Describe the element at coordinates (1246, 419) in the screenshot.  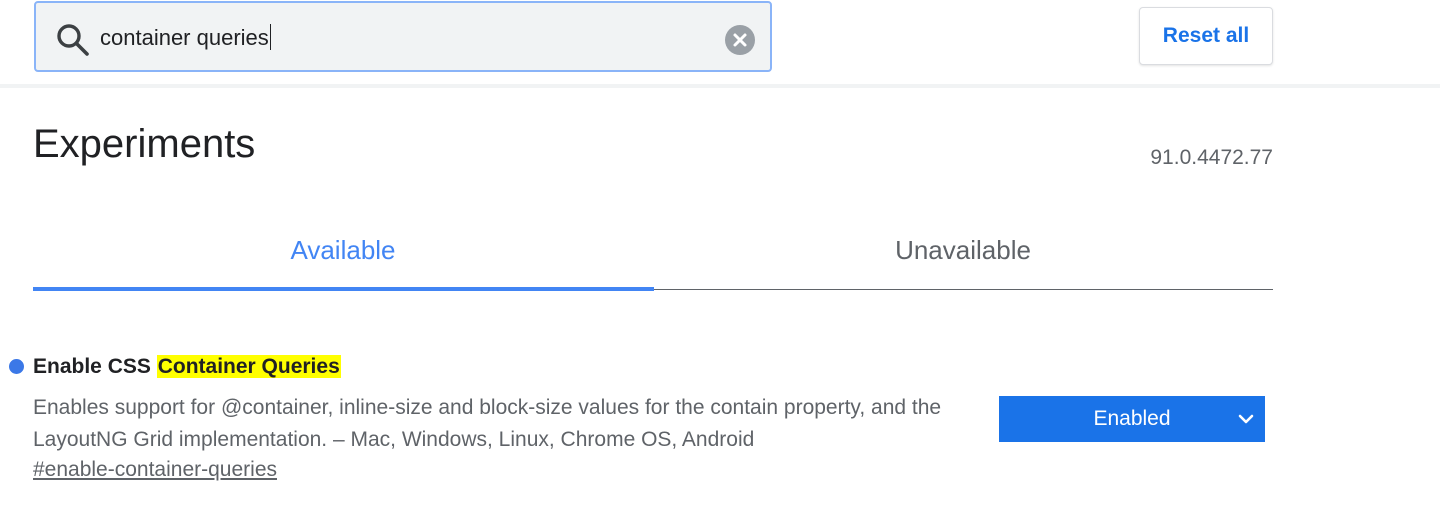
I see `chevron-down-icon` at that location.